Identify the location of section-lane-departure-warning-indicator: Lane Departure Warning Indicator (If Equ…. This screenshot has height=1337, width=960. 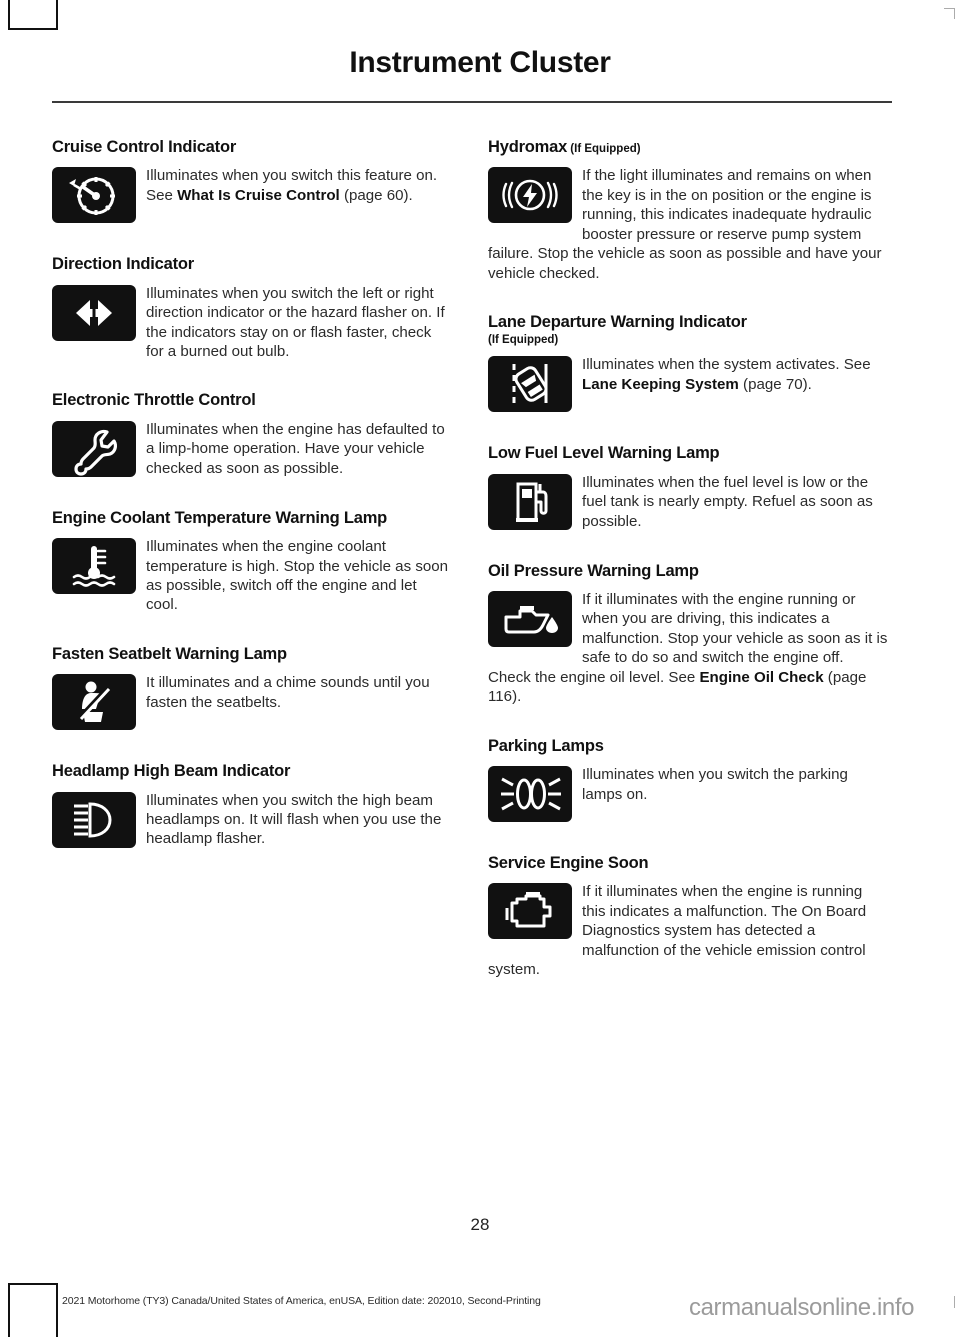
(688, 363).